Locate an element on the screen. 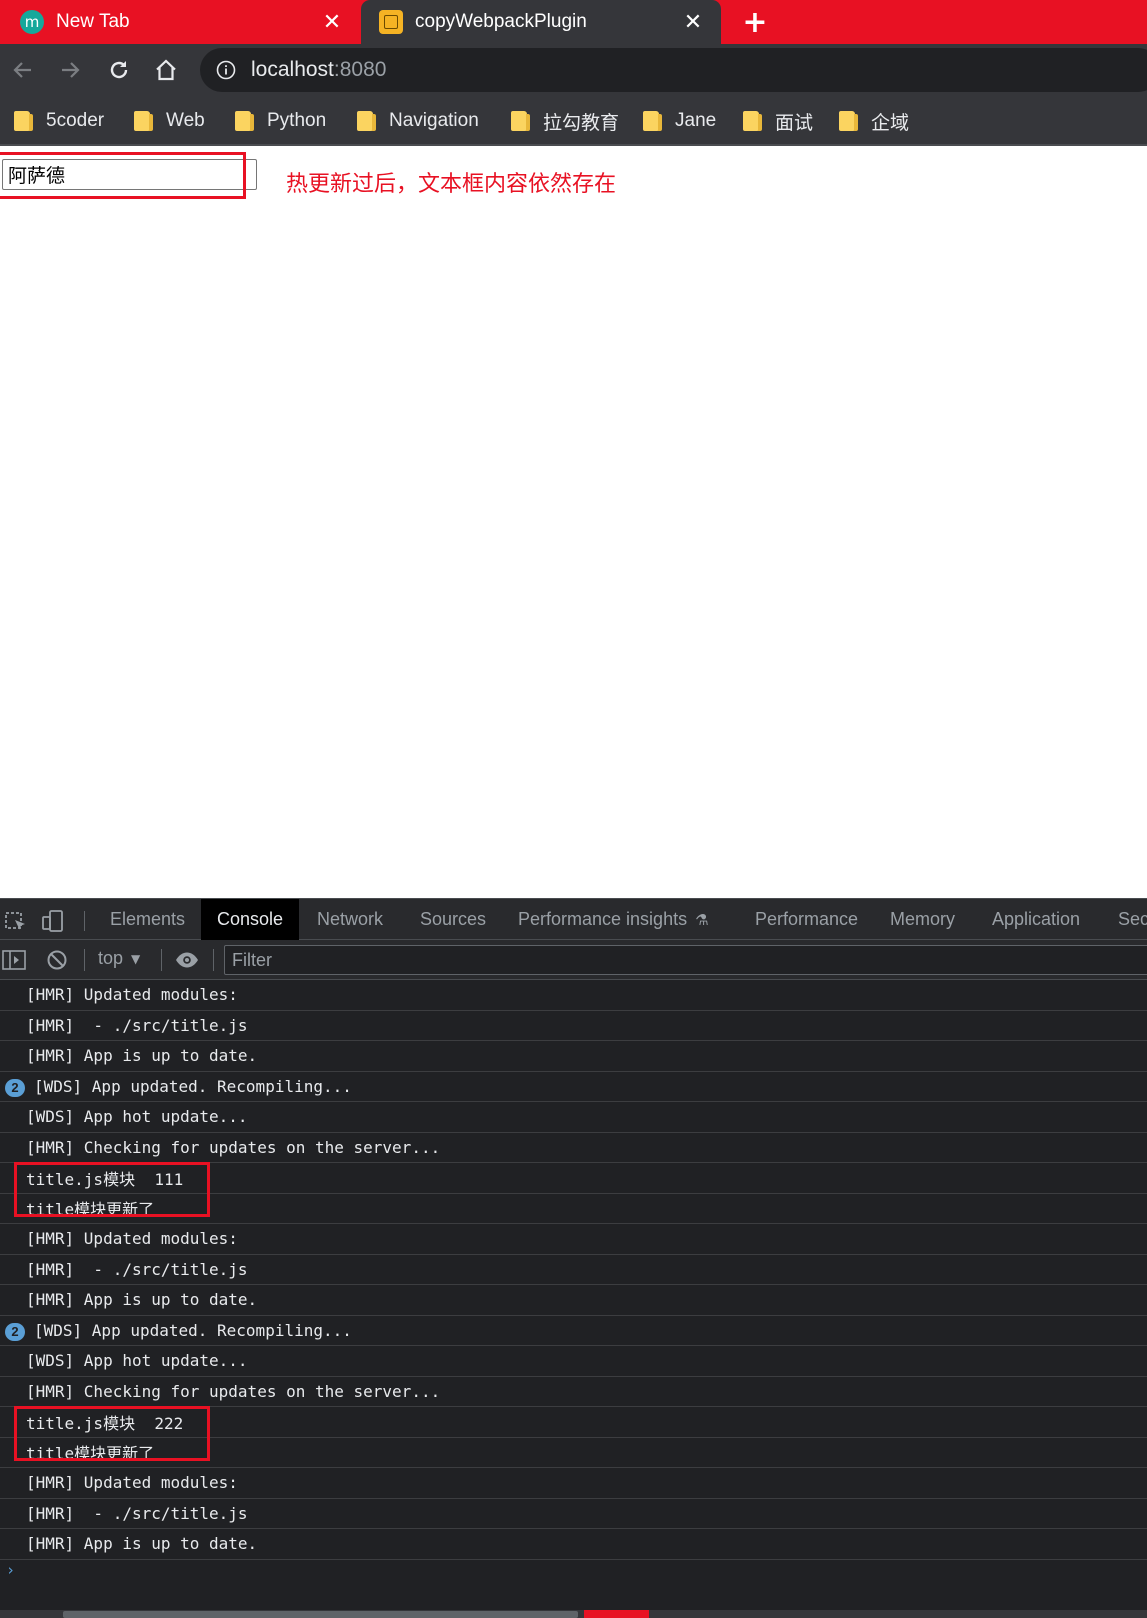 This screenshot has width=1147, height=1618. tab-application: Application is located at coordinates (1036, 919).